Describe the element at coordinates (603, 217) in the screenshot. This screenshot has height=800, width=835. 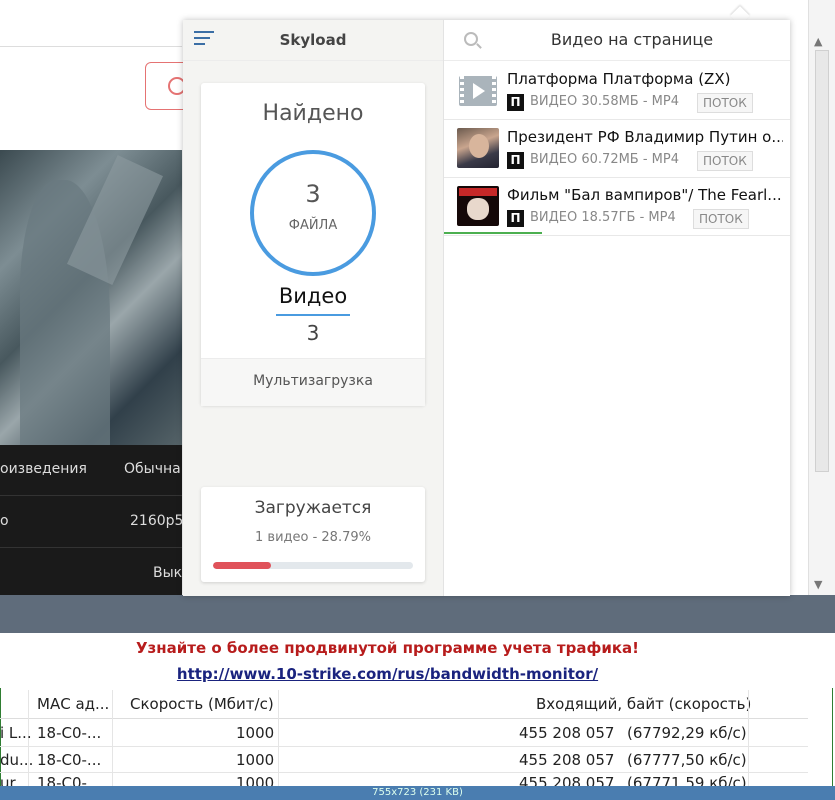
I see `item-meta: ВИДЕО 18.57ГБ - MP4` at that location.